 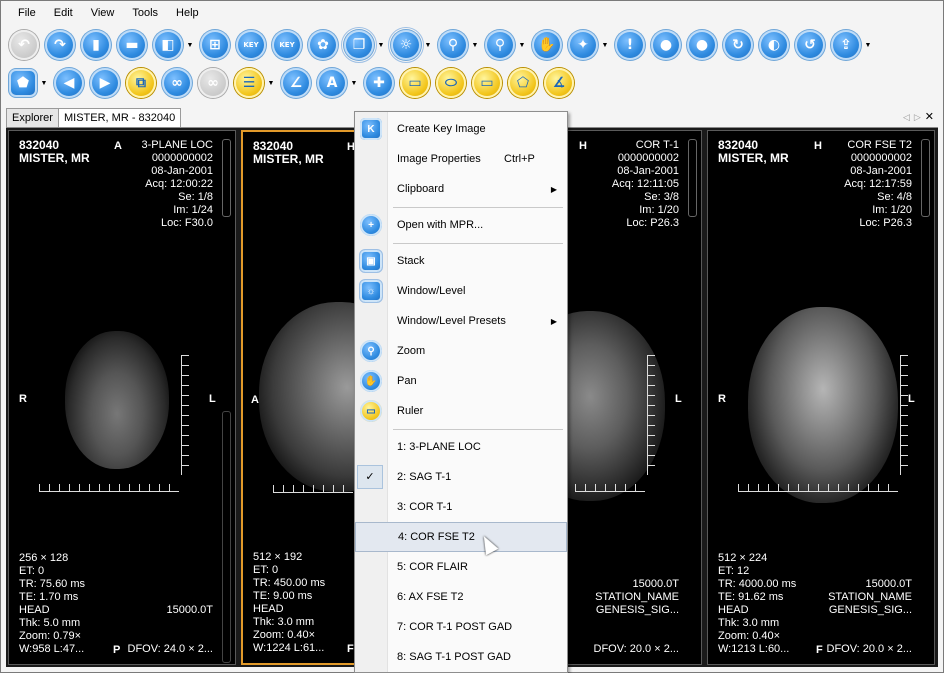 What do you see at coordinates (637, 597) in the screenshot?
I see `station-name: STATION_NAME` at bounding box center [637, 597].